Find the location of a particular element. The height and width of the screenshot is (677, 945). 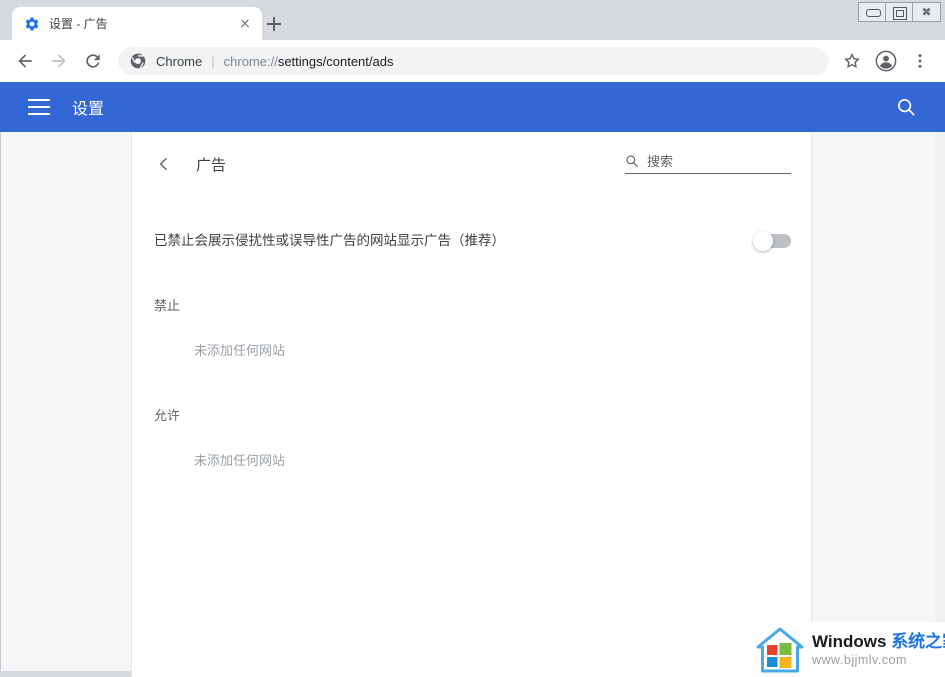

bookmark-star-icon is located at coordinates (852, 61).